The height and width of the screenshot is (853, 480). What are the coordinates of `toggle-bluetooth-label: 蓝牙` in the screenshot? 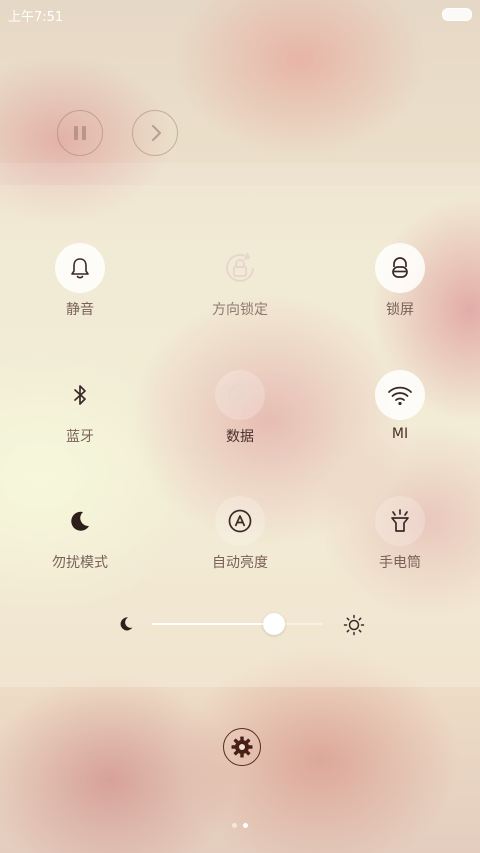 It's located at (80, 437).